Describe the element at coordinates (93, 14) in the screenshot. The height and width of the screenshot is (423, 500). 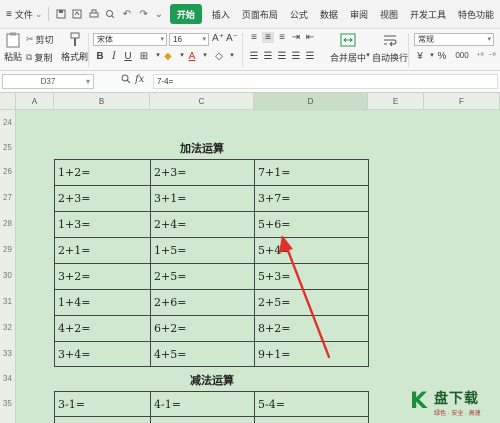
I see `print-icon` at that location.